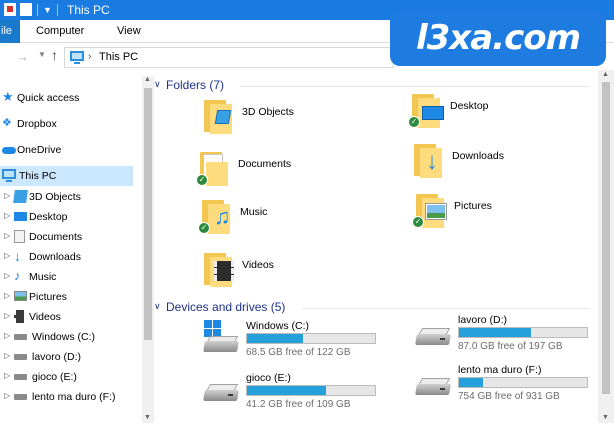 The image size is (614, 423). I want to click on nav-item-label: lavoro (D:), so click(57, 357).